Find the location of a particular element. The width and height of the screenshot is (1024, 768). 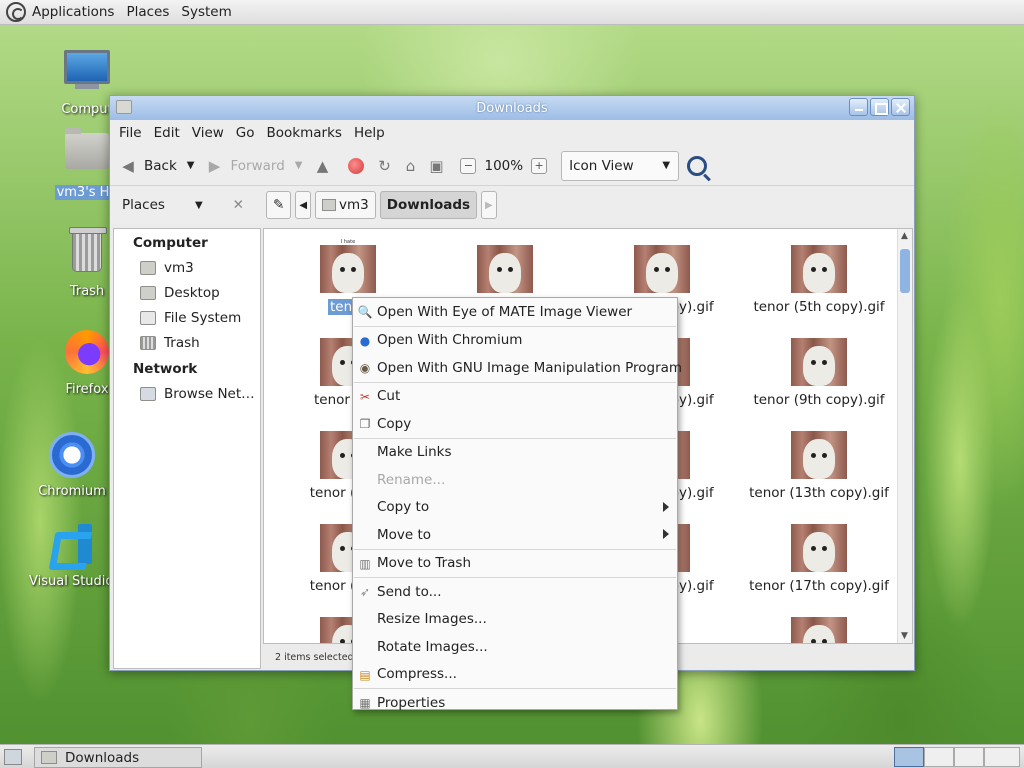

gimp-icon: ◉ is located at coordinates (365, 368).